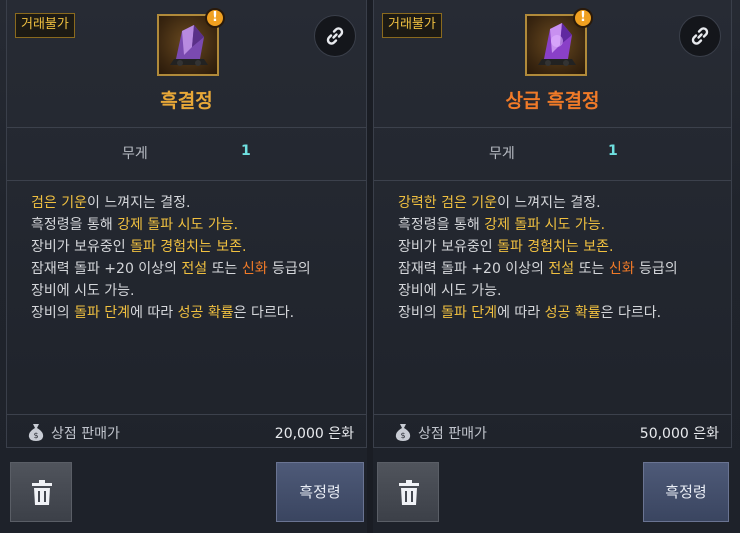 The image size is (740, 533). What do you see at coordinates (59, 203) in the screenshot?
I see `description-segment: 검은 기운` at bounding box center [59, 203].